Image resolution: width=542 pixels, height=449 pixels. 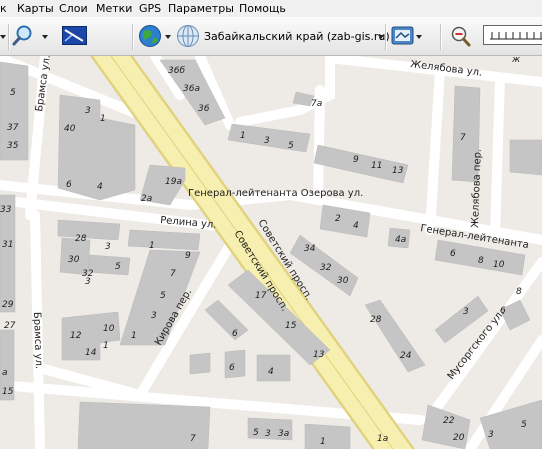 What do you see at coordinates (400, 240) in the screenshot?
I see `house-number: 4a` at bounding box center [400, 240].